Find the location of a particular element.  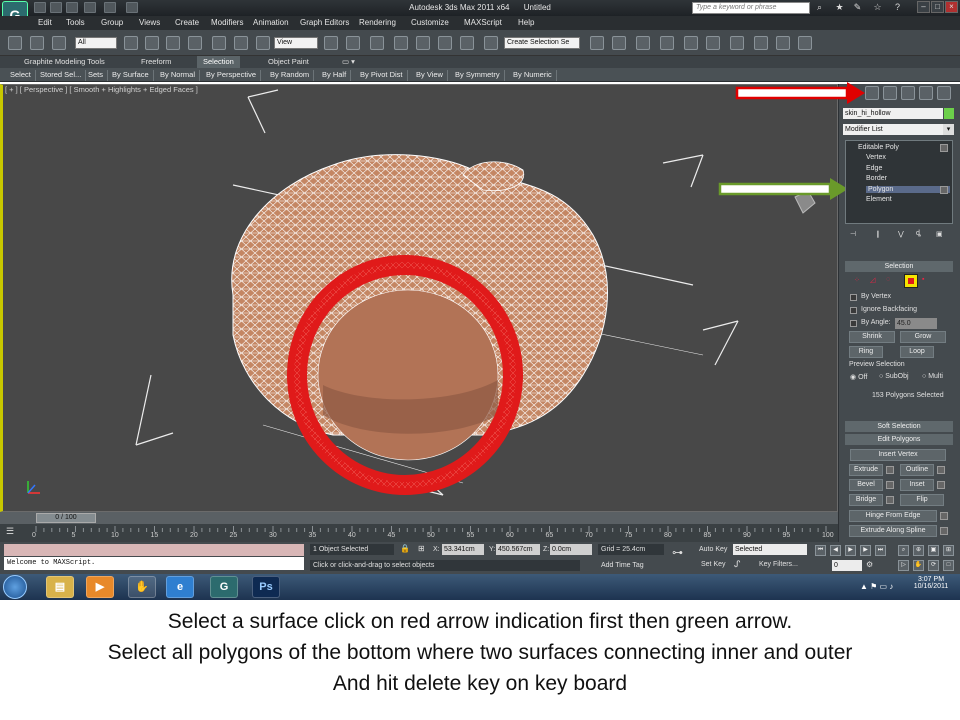

select-by-name-icon is located at coordinates (152, 43).